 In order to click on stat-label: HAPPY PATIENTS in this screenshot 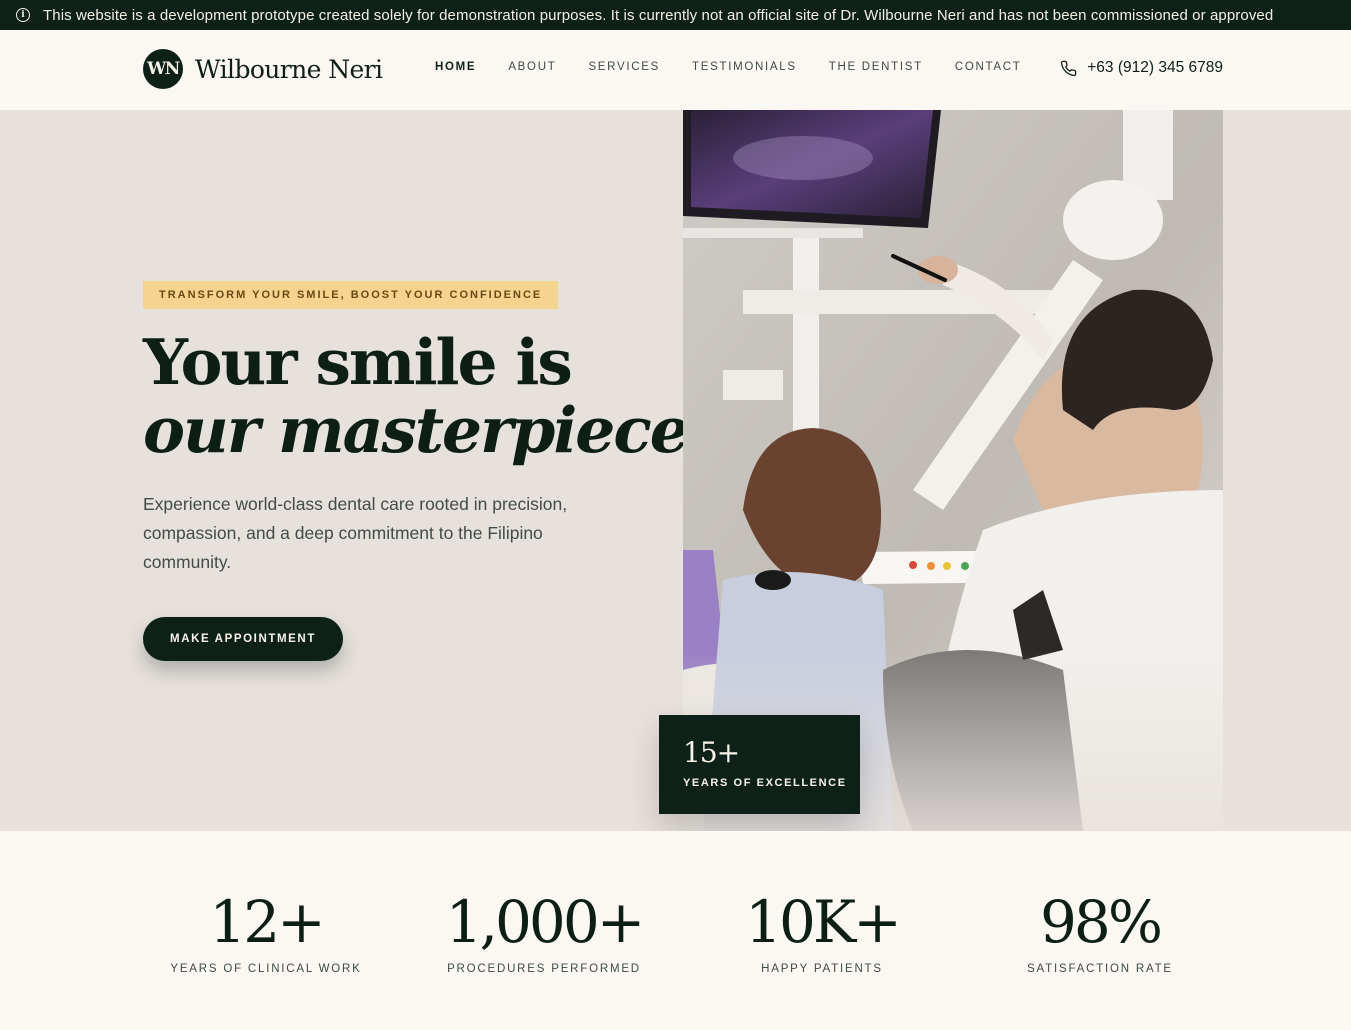, I will do `click(822, 969)`.